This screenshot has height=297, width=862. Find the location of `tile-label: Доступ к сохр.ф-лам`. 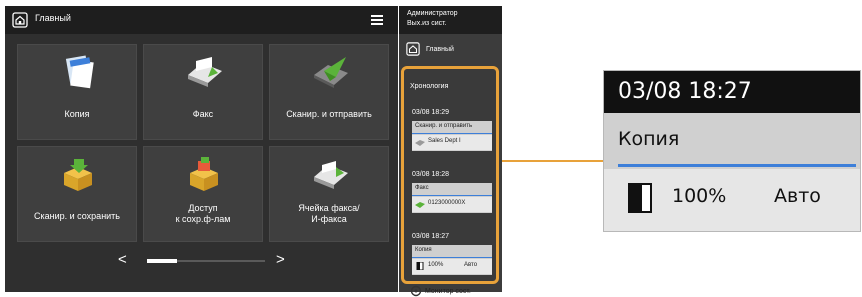

tile-label: Доступ к сохр.ф-лам is located at coordinates (203, 214).